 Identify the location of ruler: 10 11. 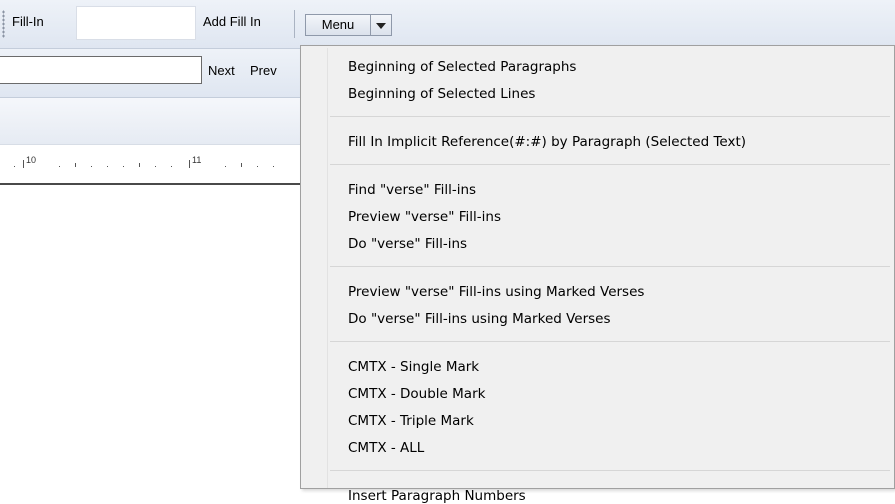
(151, 165).